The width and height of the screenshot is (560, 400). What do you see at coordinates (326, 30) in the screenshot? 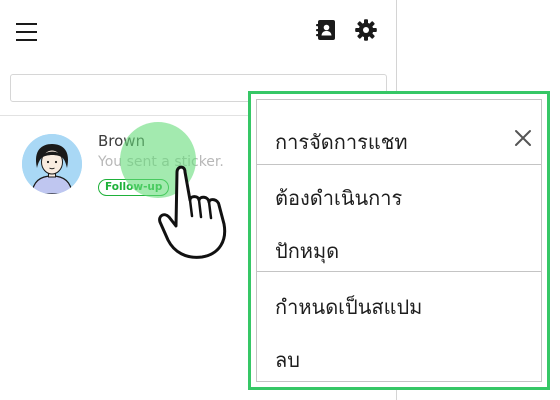
I see `contacts-book-icon` at bounding box center [326, 30].